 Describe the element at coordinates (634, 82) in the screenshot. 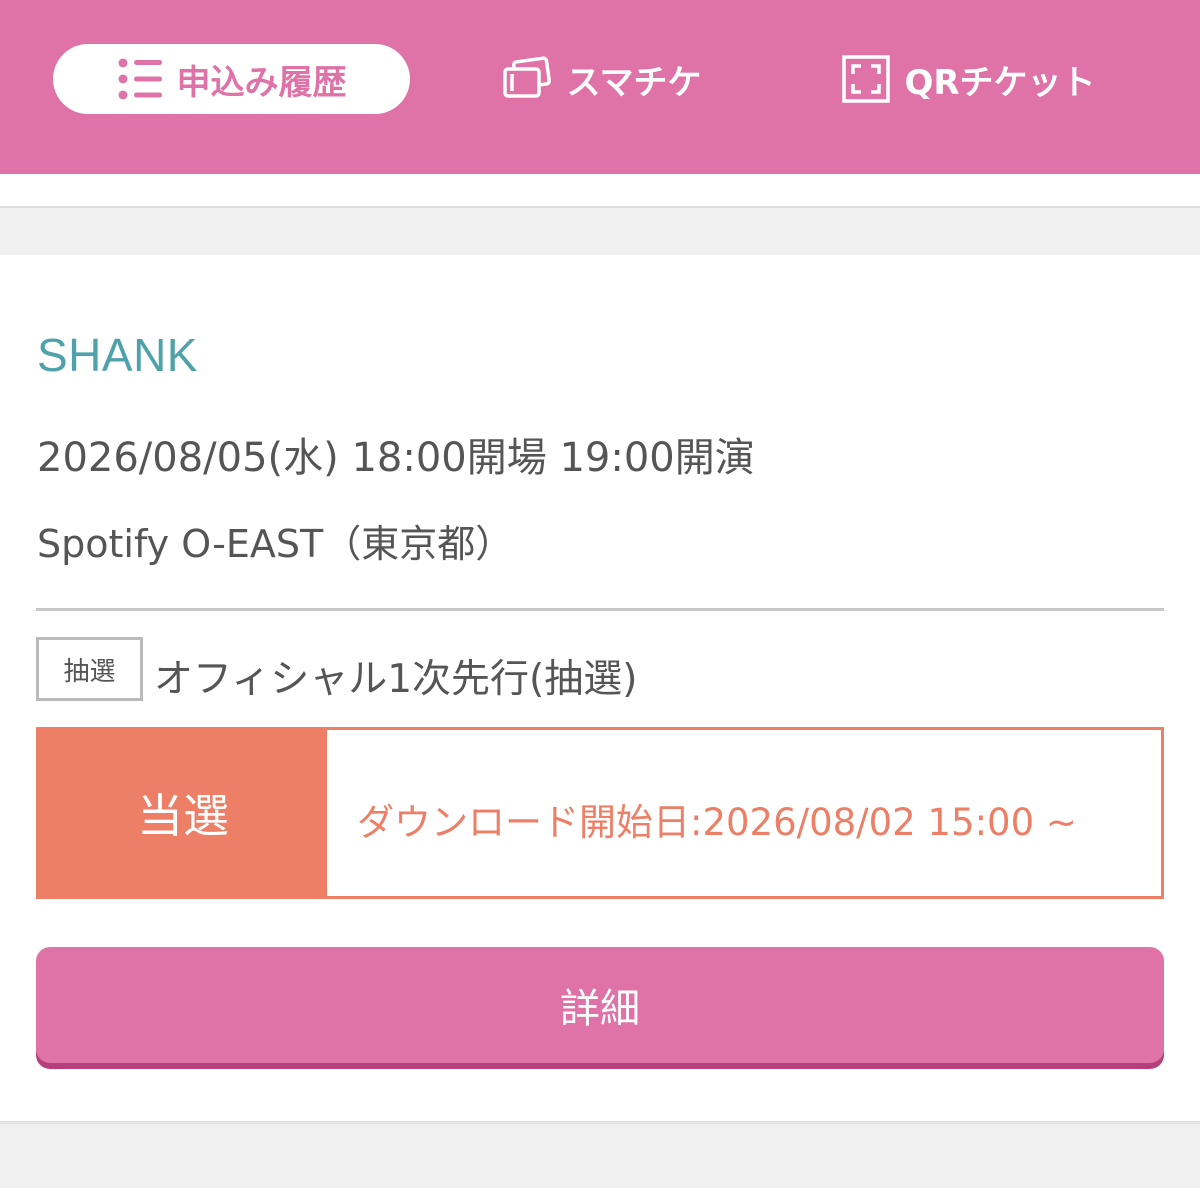

I see `tab-label: スマチケ` at that location.